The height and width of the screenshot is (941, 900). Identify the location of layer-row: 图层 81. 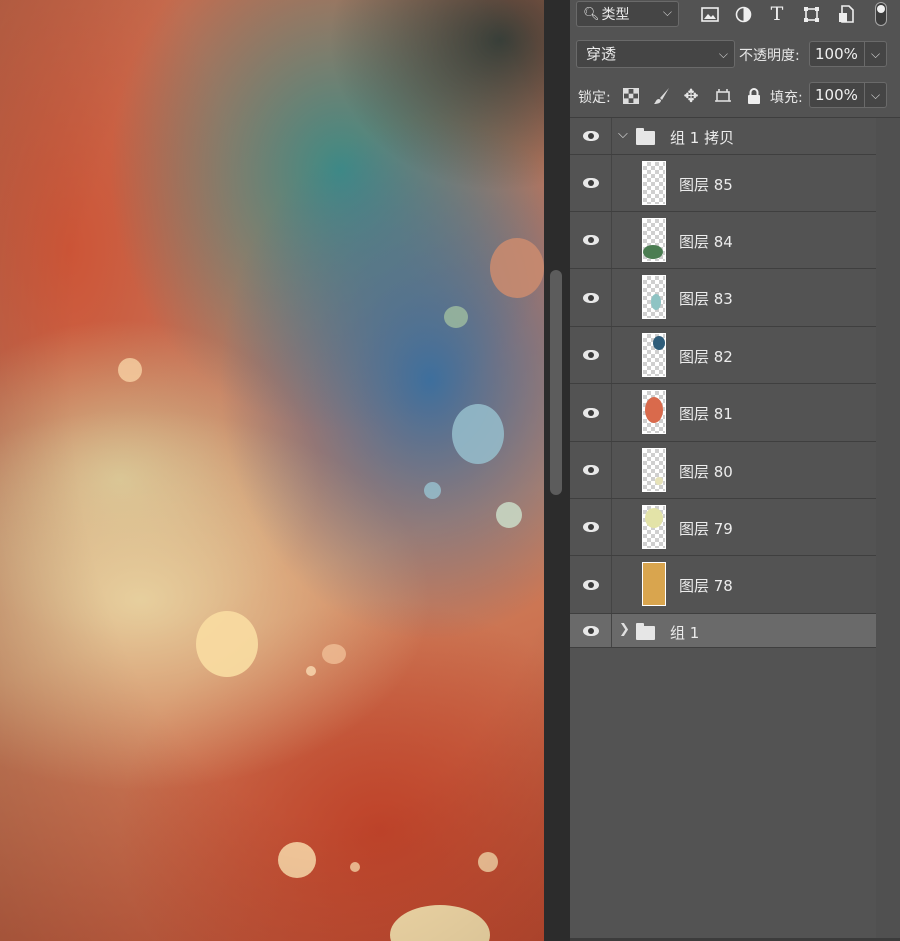
(723, 413).